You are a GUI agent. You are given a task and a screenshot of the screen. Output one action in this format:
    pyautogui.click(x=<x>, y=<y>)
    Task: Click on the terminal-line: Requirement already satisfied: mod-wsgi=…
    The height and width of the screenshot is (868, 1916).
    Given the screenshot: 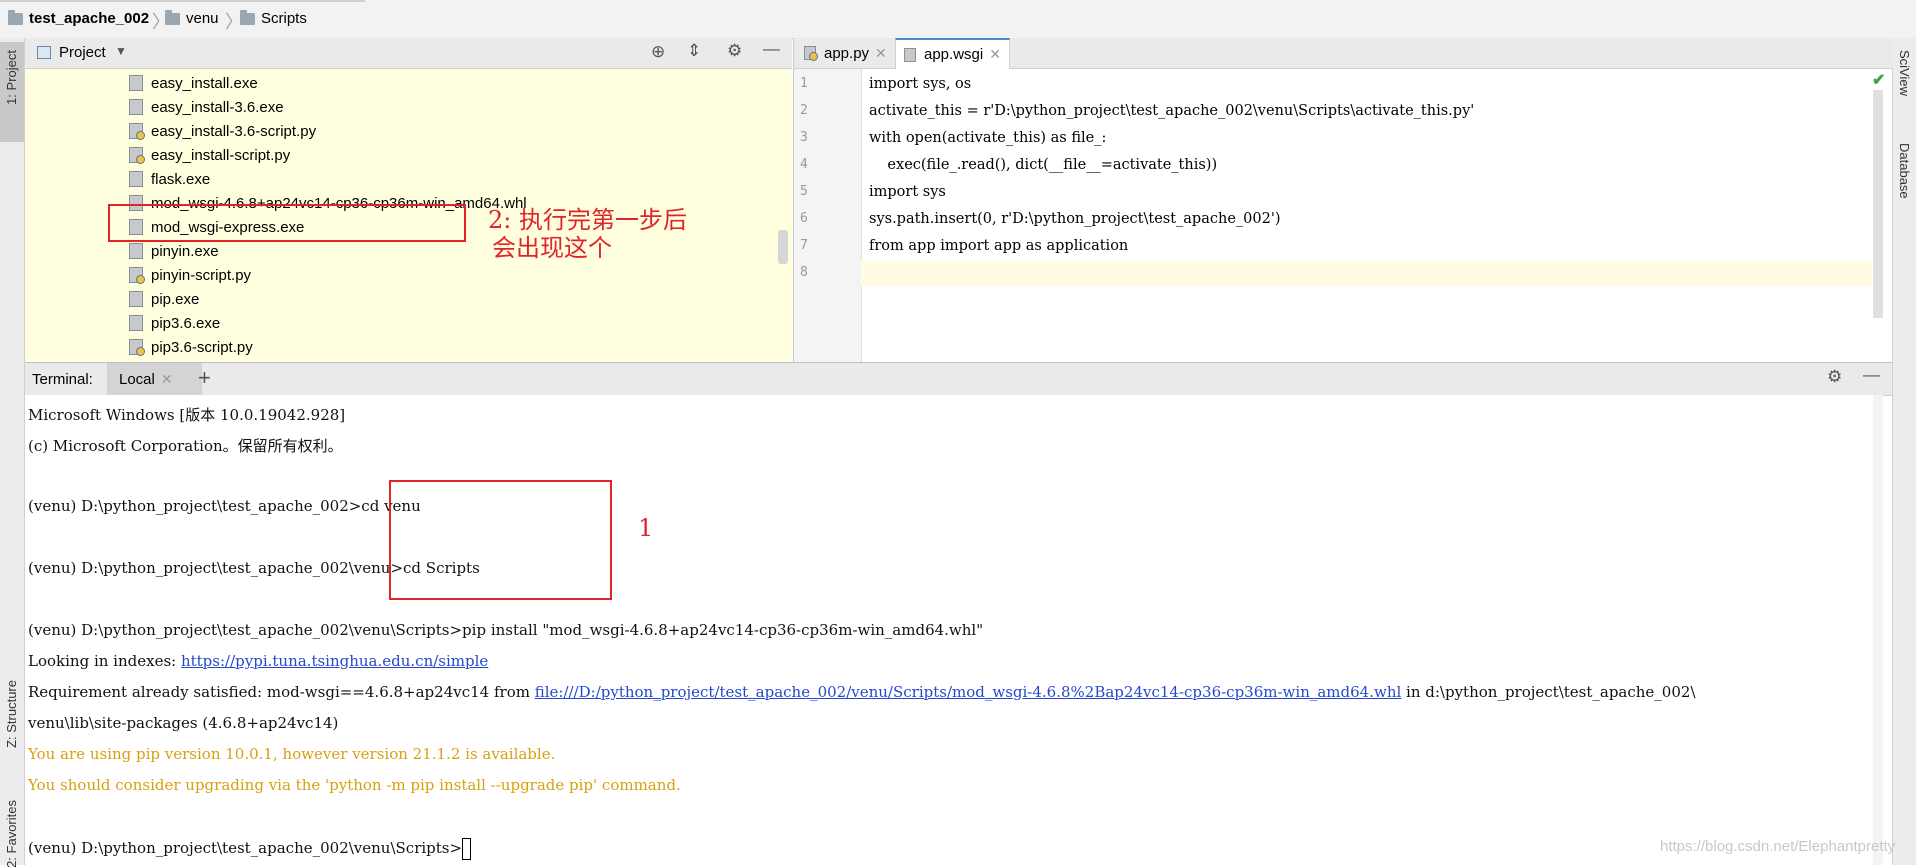 What is the action you would take?
    pyautogui.click(x=862, y=692)
    